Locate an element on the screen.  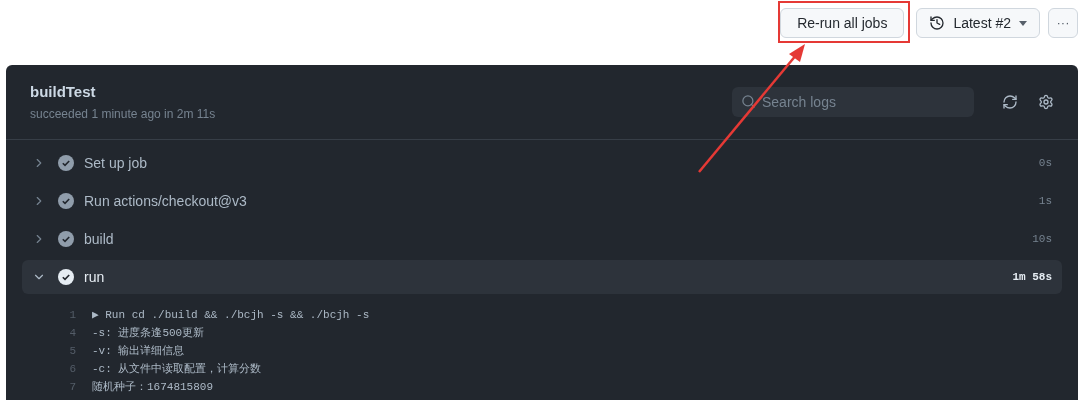
attempt-button: Latest #2 is located at coordinates (978, 23).